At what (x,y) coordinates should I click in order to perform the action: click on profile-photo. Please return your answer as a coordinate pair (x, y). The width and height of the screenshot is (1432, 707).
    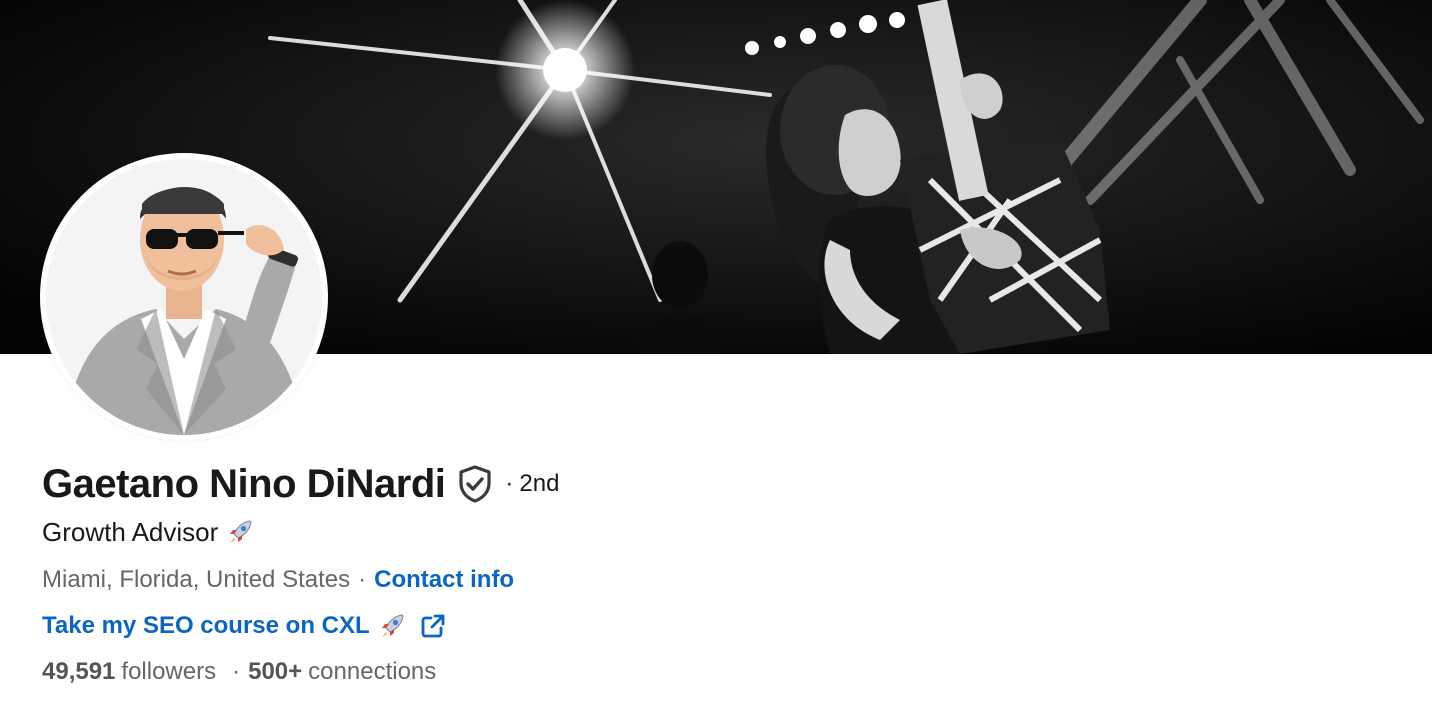
    Looking at the image, I should click on (184, 297).